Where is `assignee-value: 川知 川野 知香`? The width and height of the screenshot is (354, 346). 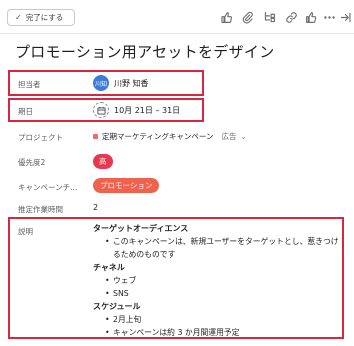 assignee-value: 川知 川野 知香 is located at coordinates (121, 83).